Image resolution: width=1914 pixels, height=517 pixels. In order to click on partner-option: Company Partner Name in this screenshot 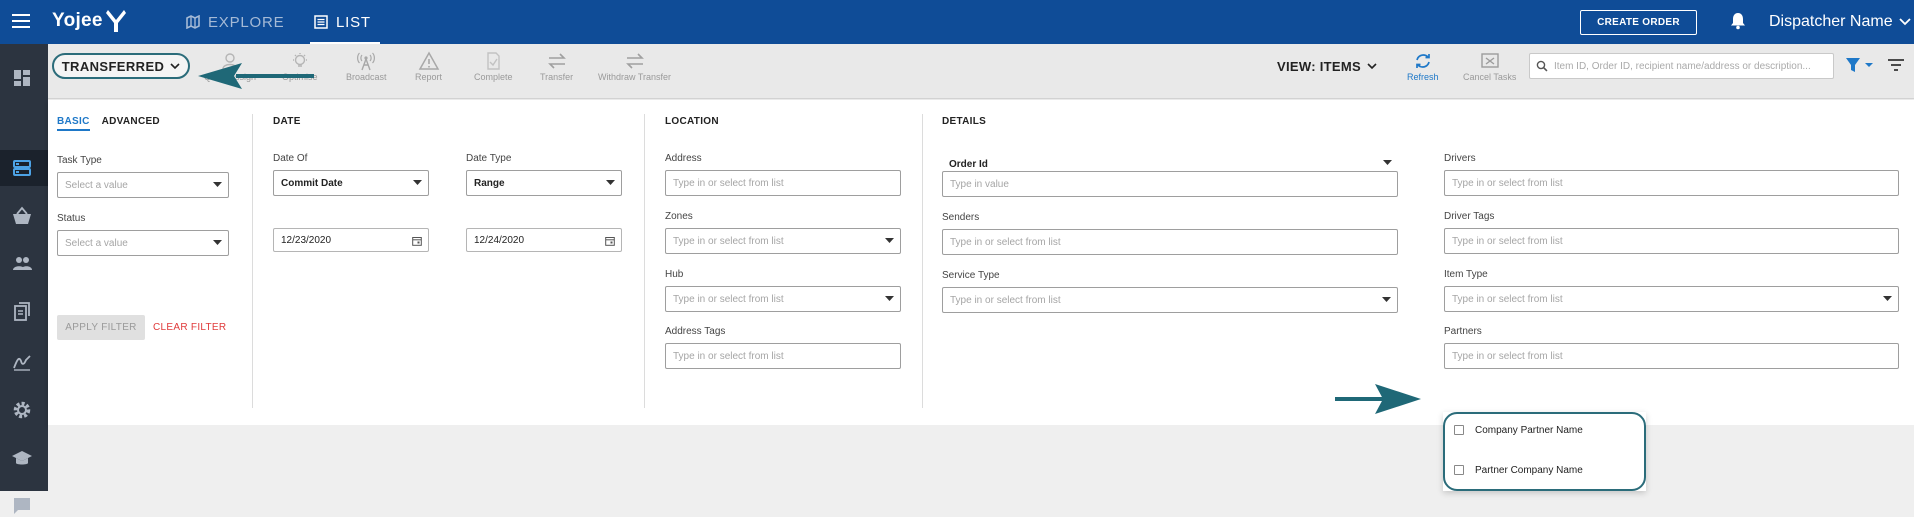, I will do `click(1518, 430)`.